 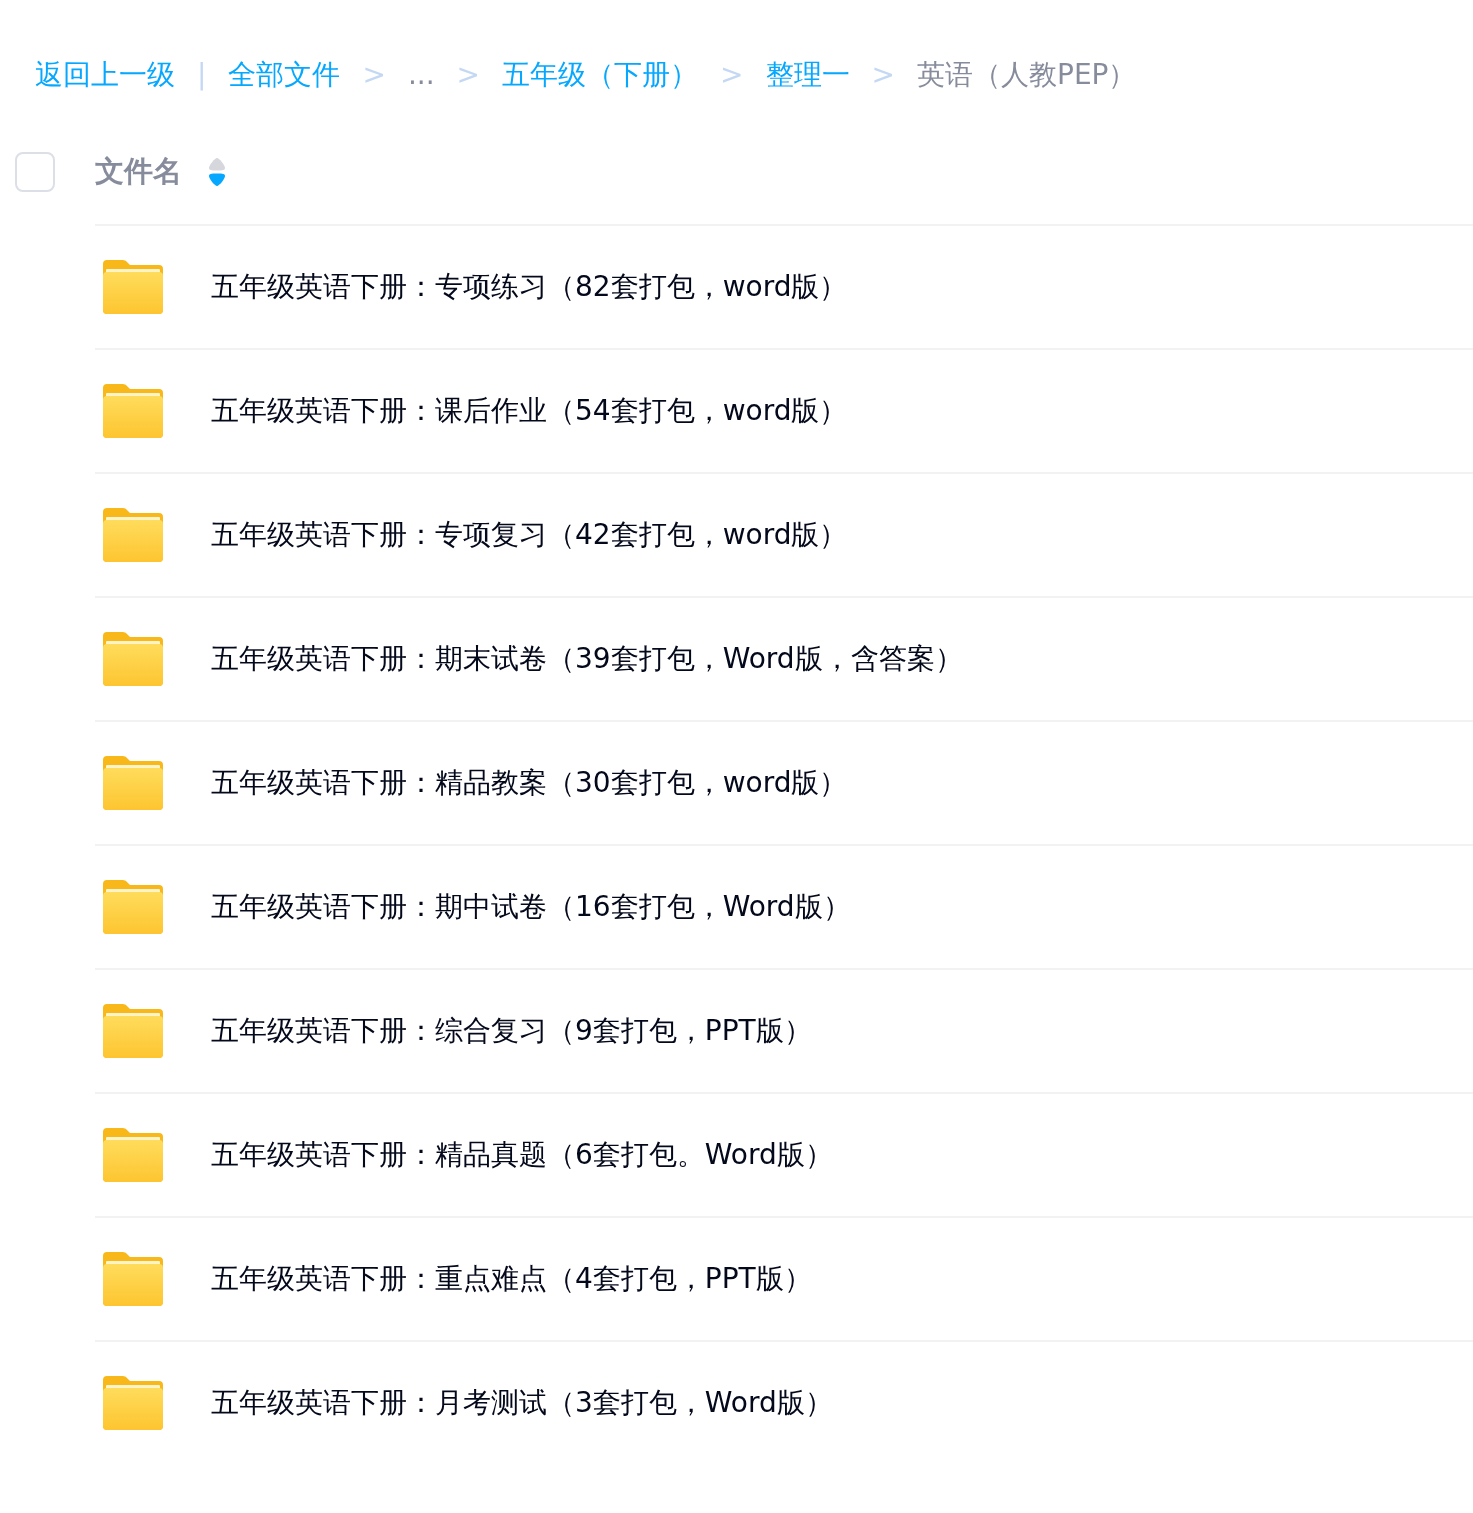 I want to click on file-name: 五年级英语下册：月考测试（3套打包，Word版）, so click(x=522, y=1403).